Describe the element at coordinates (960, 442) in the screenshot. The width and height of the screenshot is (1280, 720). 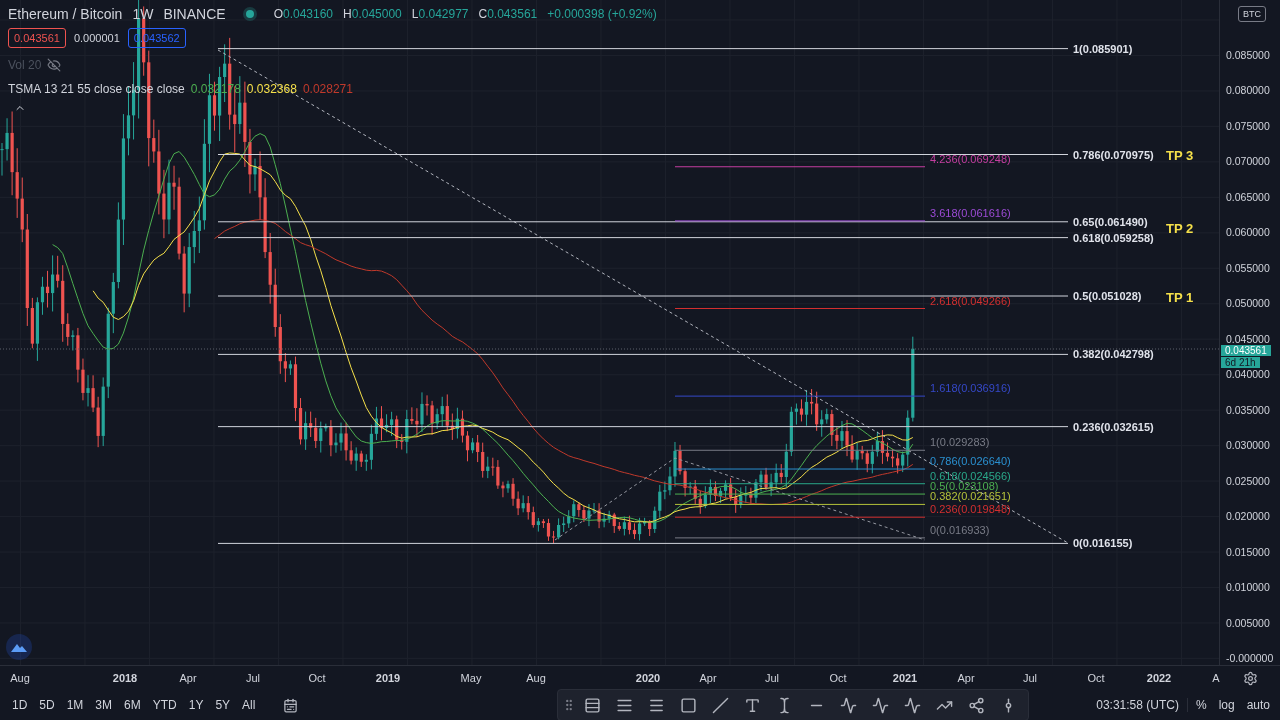
I see `fib-extension-label: 1(0.029283)` at that location.